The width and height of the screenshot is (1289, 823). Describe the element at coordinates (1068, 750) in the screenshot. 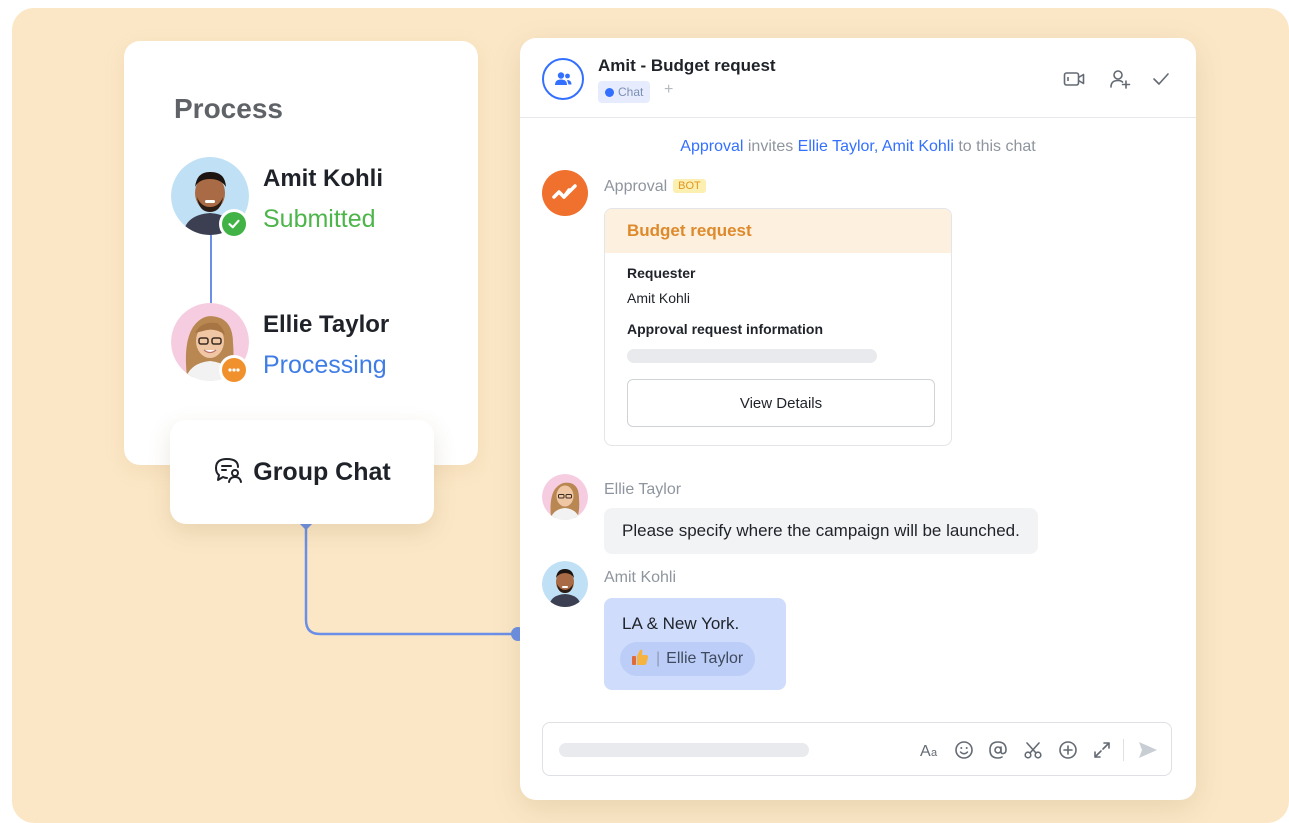

I see `add-icon` at that location.